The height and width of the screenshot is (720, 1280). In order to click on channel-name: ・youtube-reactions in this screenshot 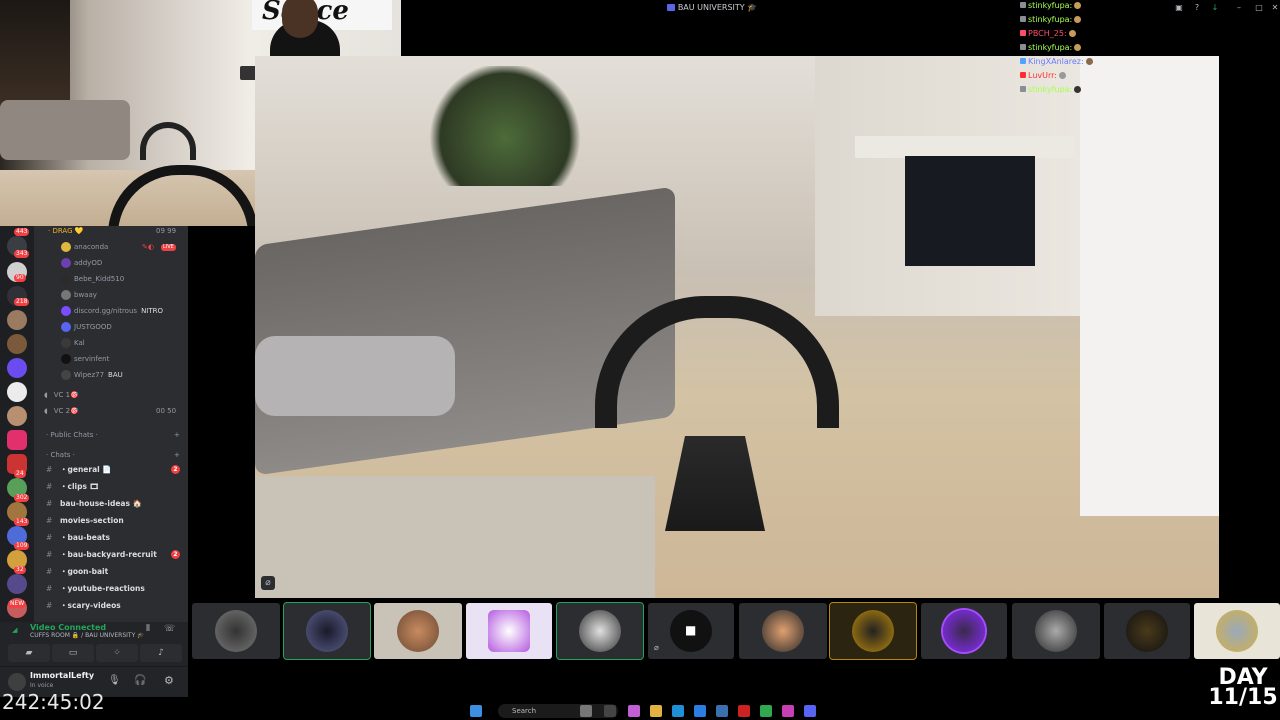, I will do `click(102, 588)`.